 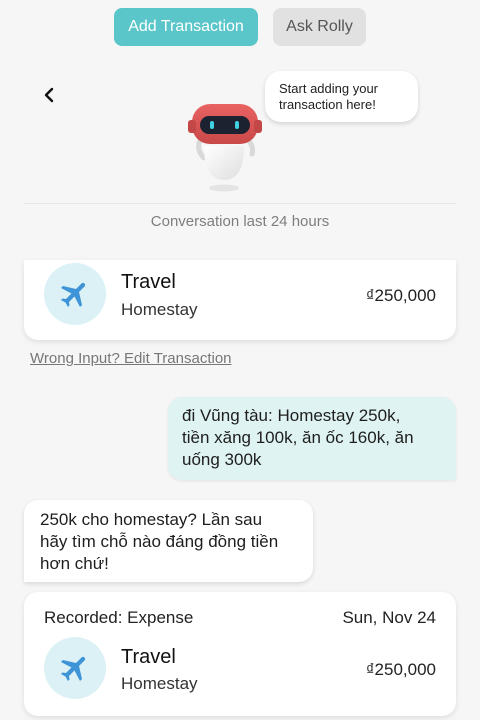 What do you see at coordinates (291, 415) in the screenshot?
I see `user-message-line-1: đi Vũng tàu: Homestay 250k,` at bounding box center [291, 415].